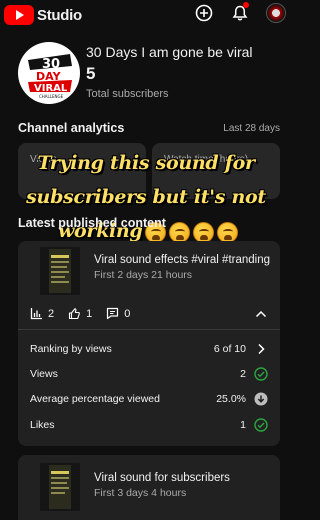  Describe the element at coordinates (95, 399) in the screenshot. I see `avg-percentage-label: Average percentage viewed` at that location.